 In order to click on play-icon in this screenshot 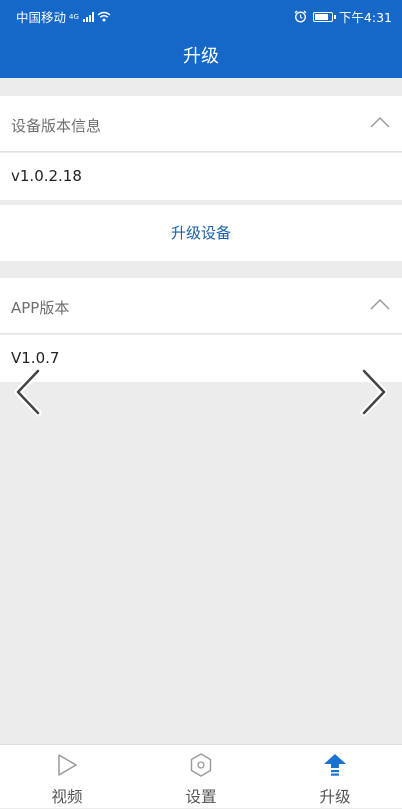, I will do `click(67, 765)`.